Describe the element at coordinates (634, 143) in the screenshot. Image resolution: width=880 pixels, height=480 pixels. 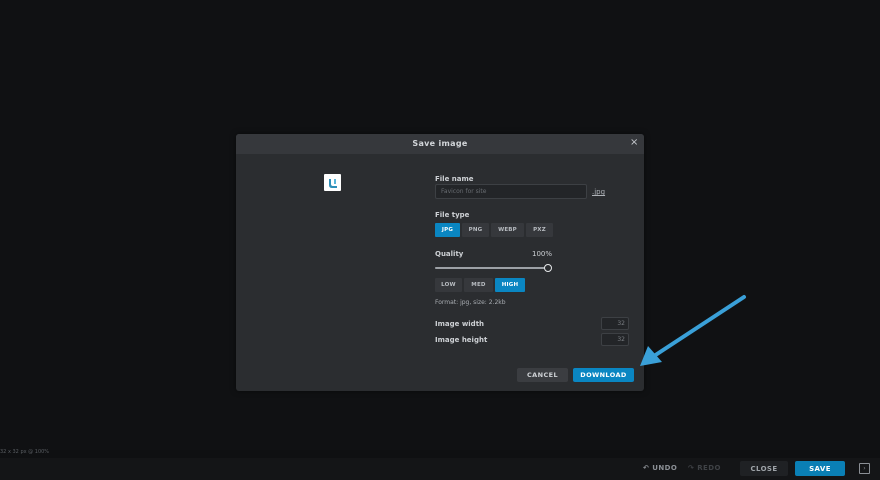
I see `close-icon: ×` at that location.